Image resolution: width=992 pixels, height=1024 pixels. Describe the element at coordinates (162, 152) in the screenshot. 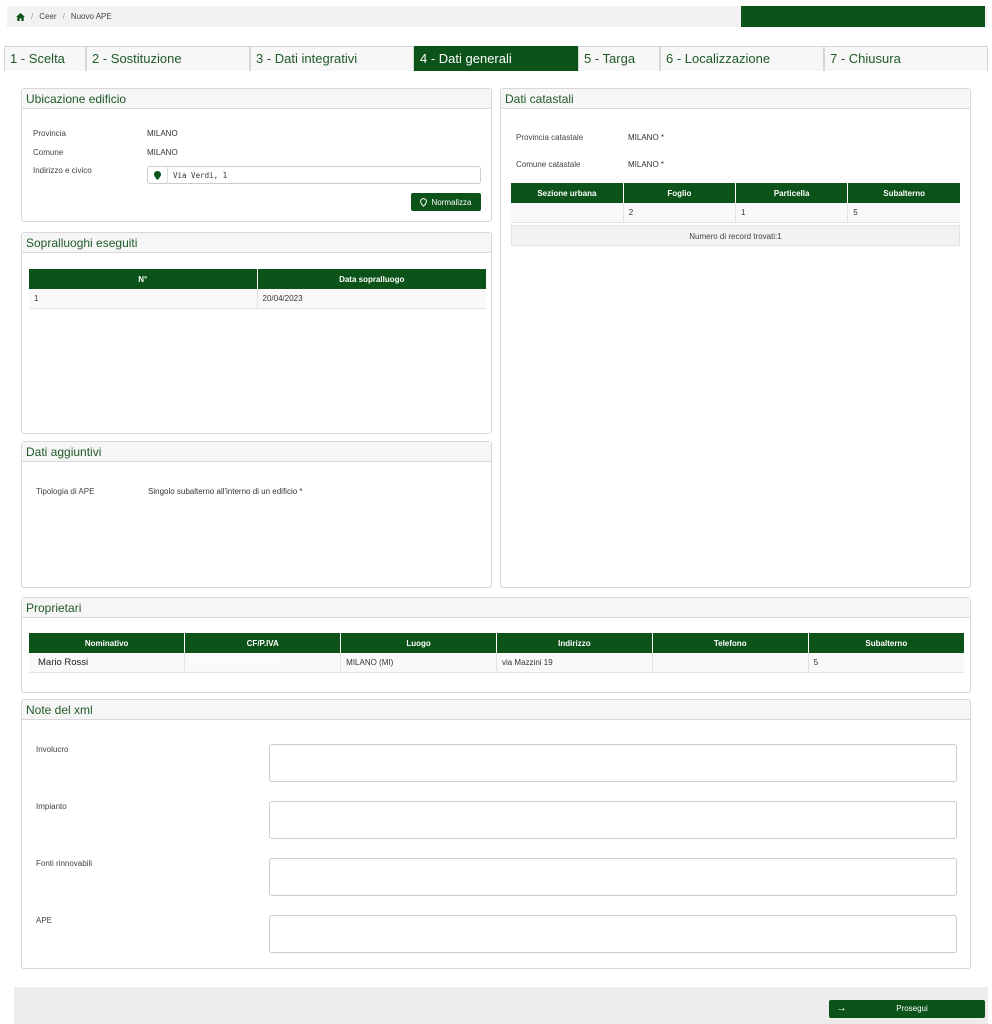

I see `comune-value: MILANO` at that location.